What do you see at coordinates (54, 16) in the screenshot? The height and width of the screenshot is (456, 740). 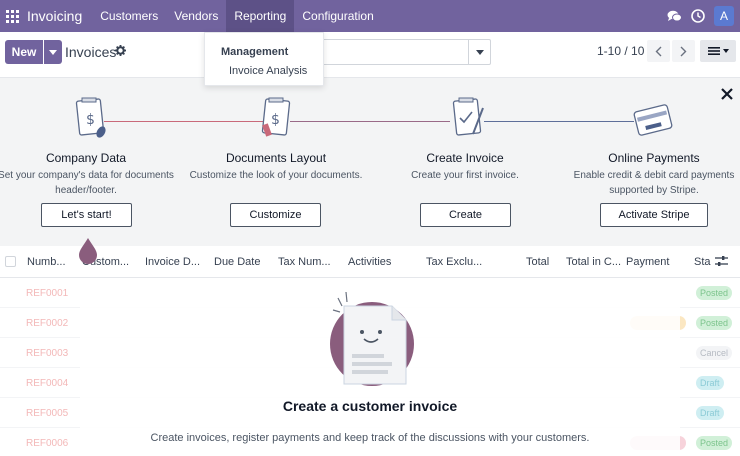 I see `app-brand: Invoicing` at bounding box center [54, 16].